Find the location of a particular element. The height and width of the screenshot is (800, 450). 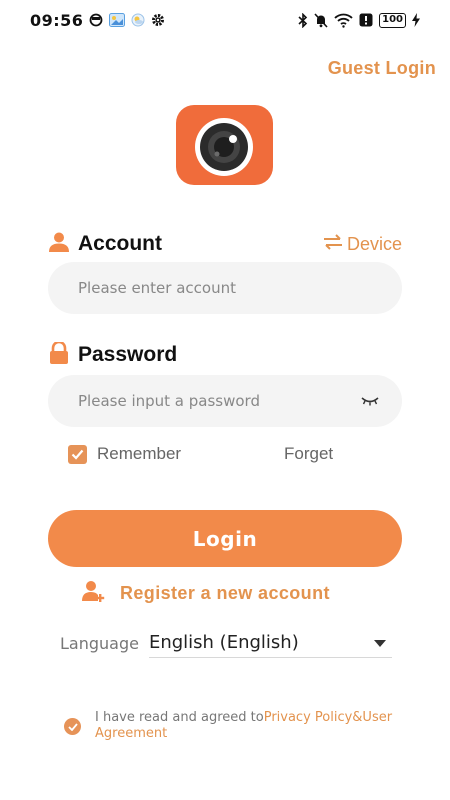

device-login-link: Device is located at coordinates (362, 244).